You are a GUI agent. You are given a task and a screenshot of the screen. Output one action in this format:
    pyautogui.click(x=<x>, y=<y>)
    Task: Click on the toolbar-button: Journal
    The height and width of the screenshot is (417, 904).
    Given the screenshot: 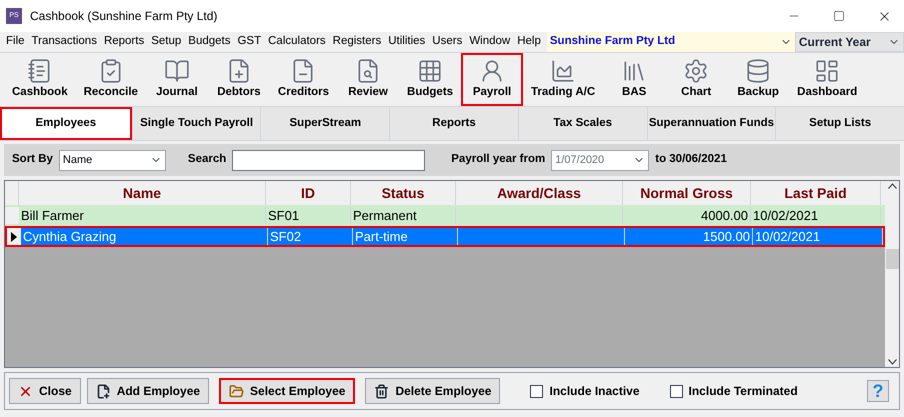 What is the action you would take?
    pyautogui.click(x=177, y=79)
    